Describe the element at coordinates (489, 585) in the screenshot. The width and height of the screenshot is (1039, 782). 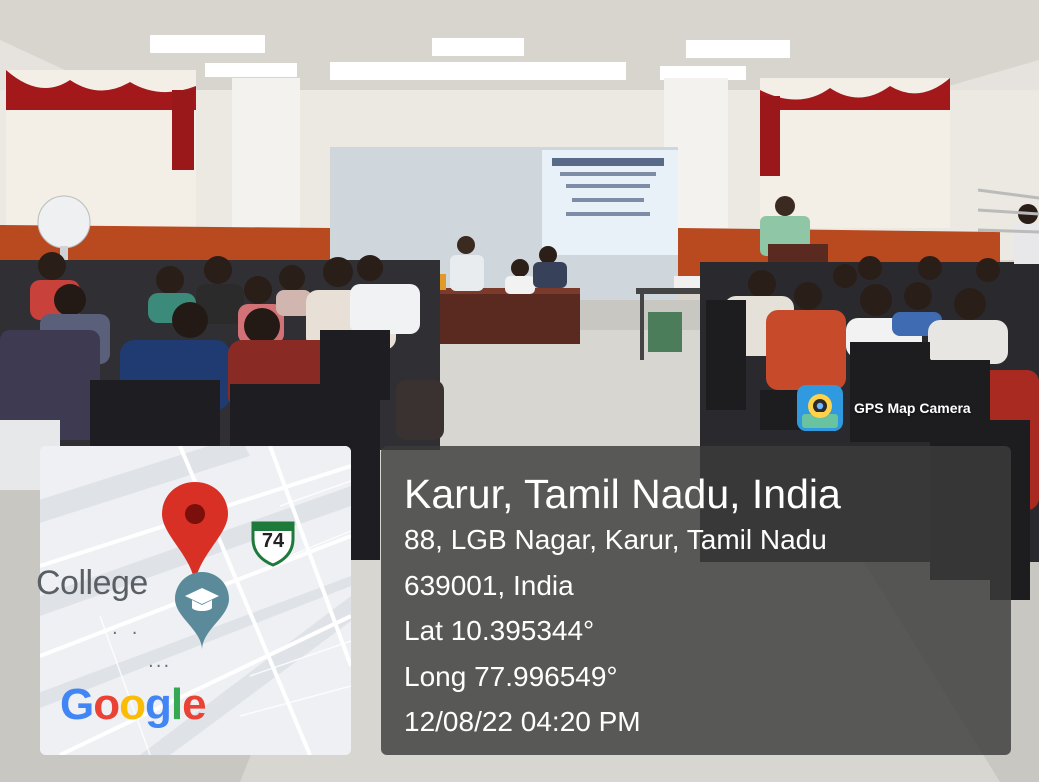
I see `address-line-2: 639001, India` at that location.